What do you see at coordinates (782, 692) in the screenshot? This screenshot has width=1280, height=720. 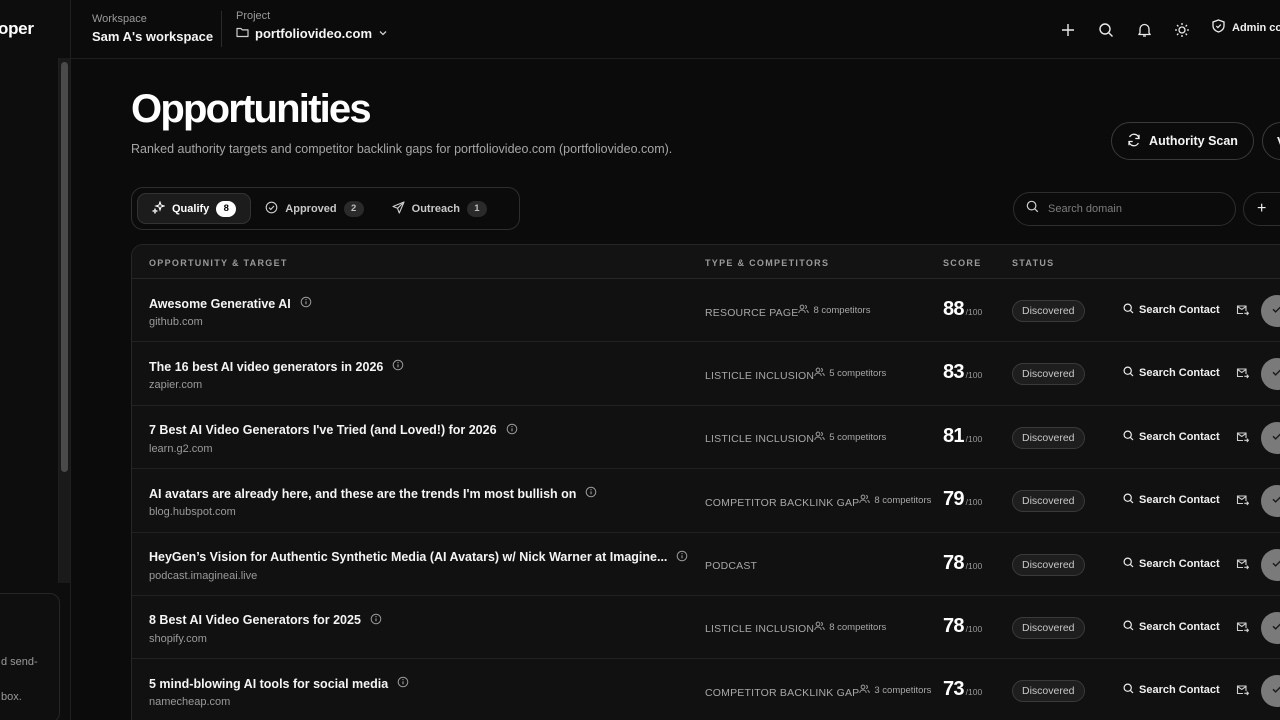 I see `type-label: COMPETITOR BACKLINK GAP` at bounding box center [782, 692].